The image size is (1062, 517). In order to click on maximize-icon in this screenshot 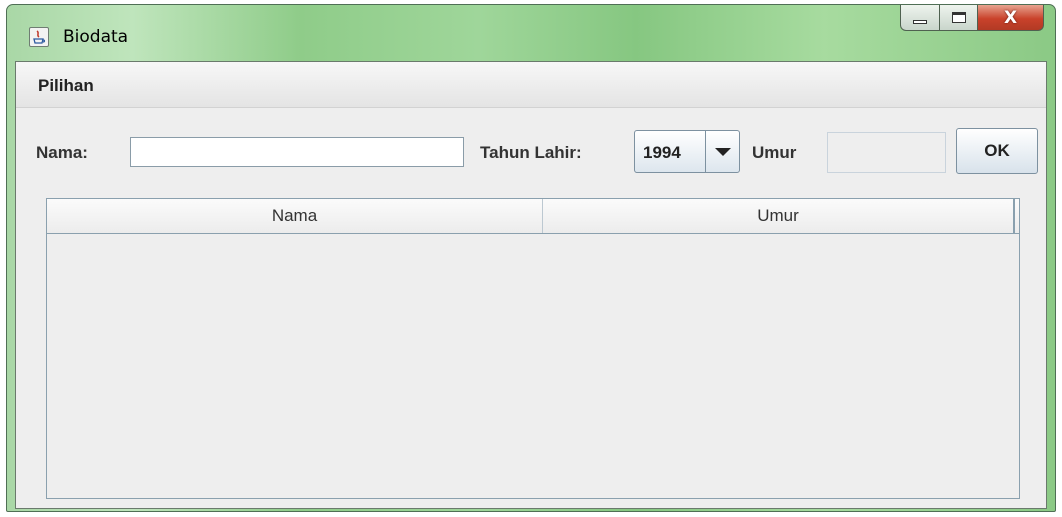, I will do `click(958, 17)`.